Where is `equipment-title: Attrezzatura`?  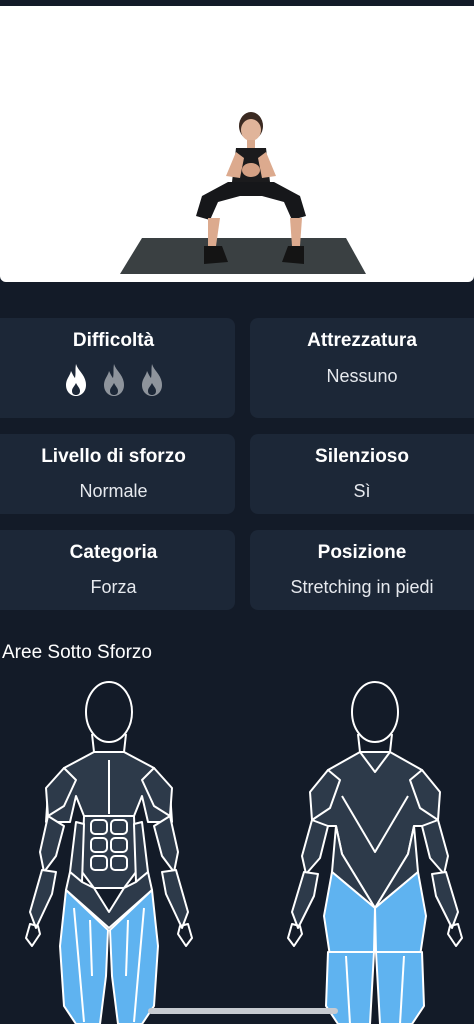 equipment-title: Attrezzatura is located at coordinates (362, 340).